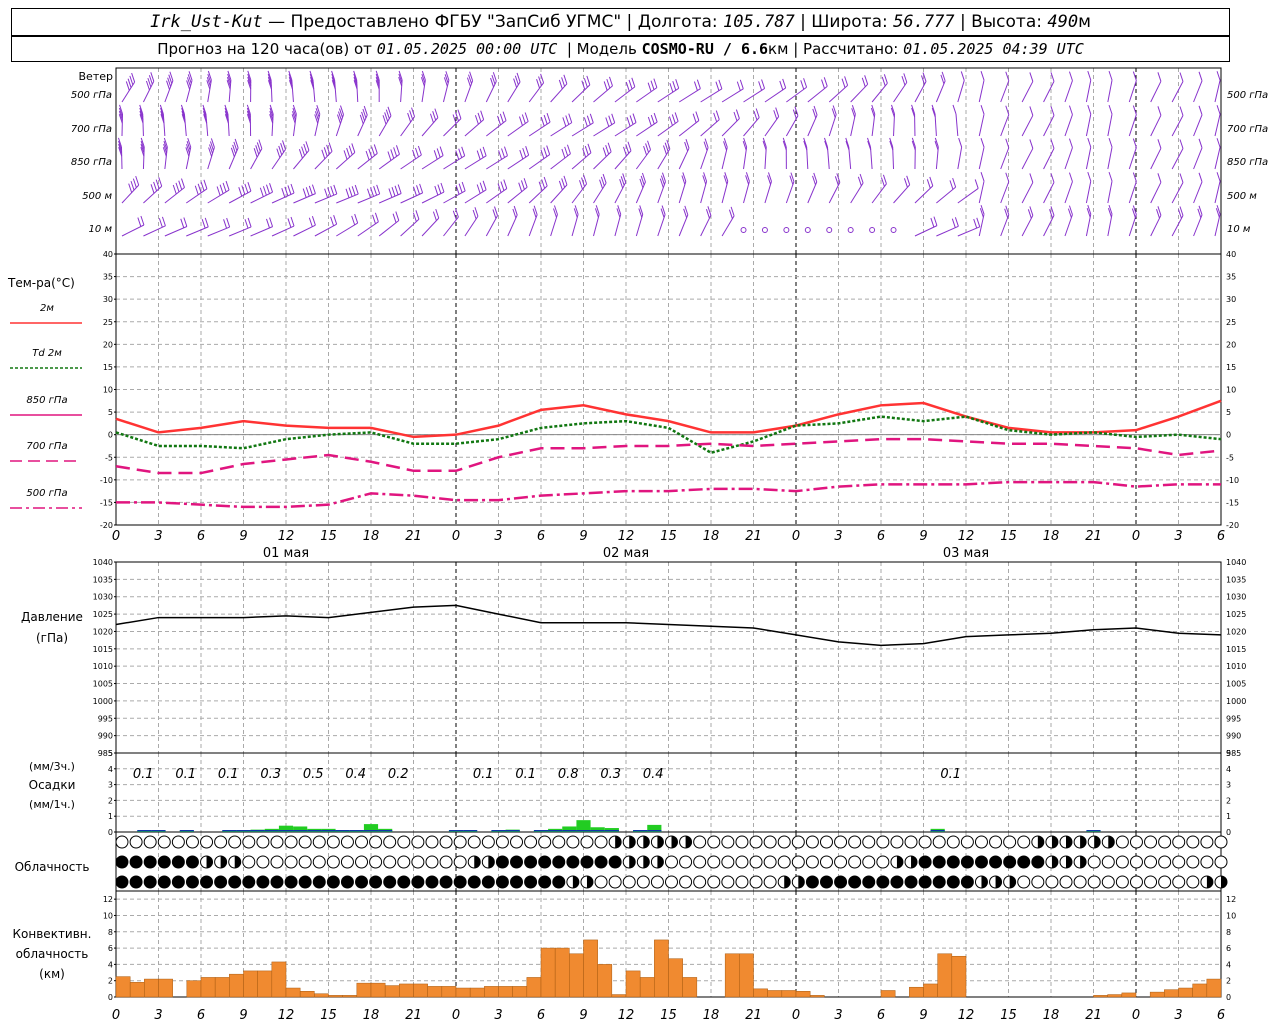  I want to click on hour-label: 3, so click(158, 1015).